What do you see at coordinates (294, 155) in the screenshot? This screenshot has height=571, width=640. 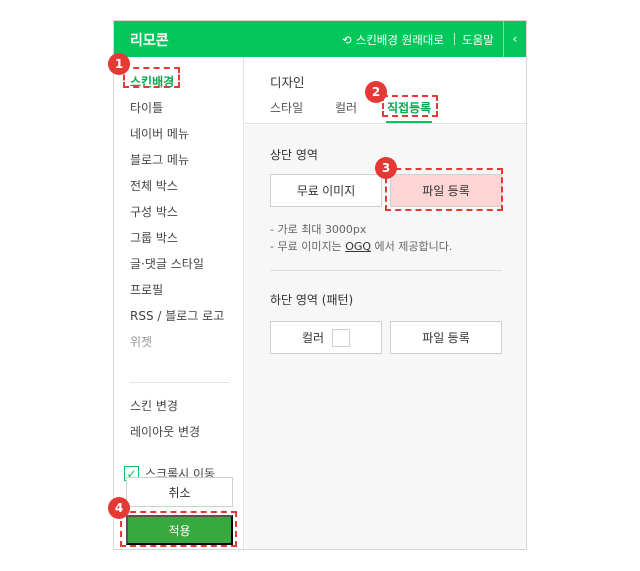 I see `top-area-label: 상단 영역` at bounding box center [294, 155].